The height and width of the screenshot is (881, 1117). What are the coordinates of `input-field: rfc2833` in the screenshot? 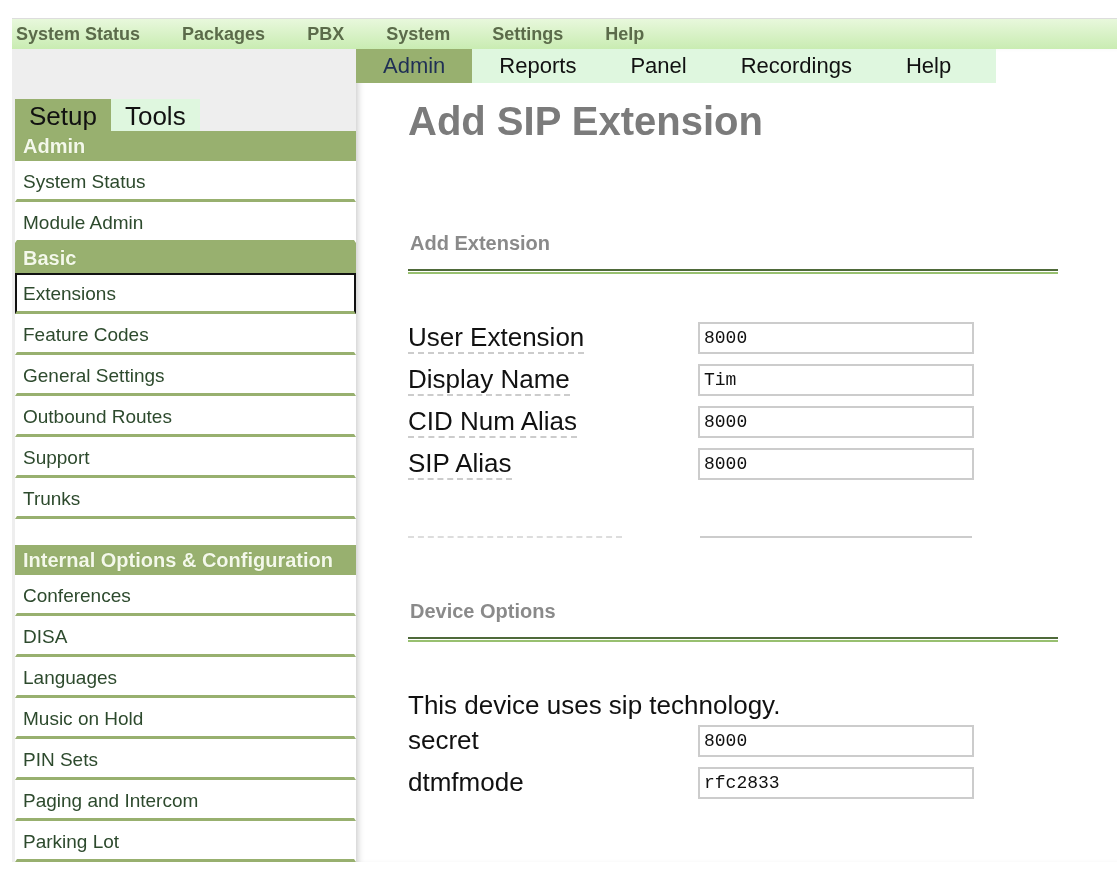 It's located at (836, 783).